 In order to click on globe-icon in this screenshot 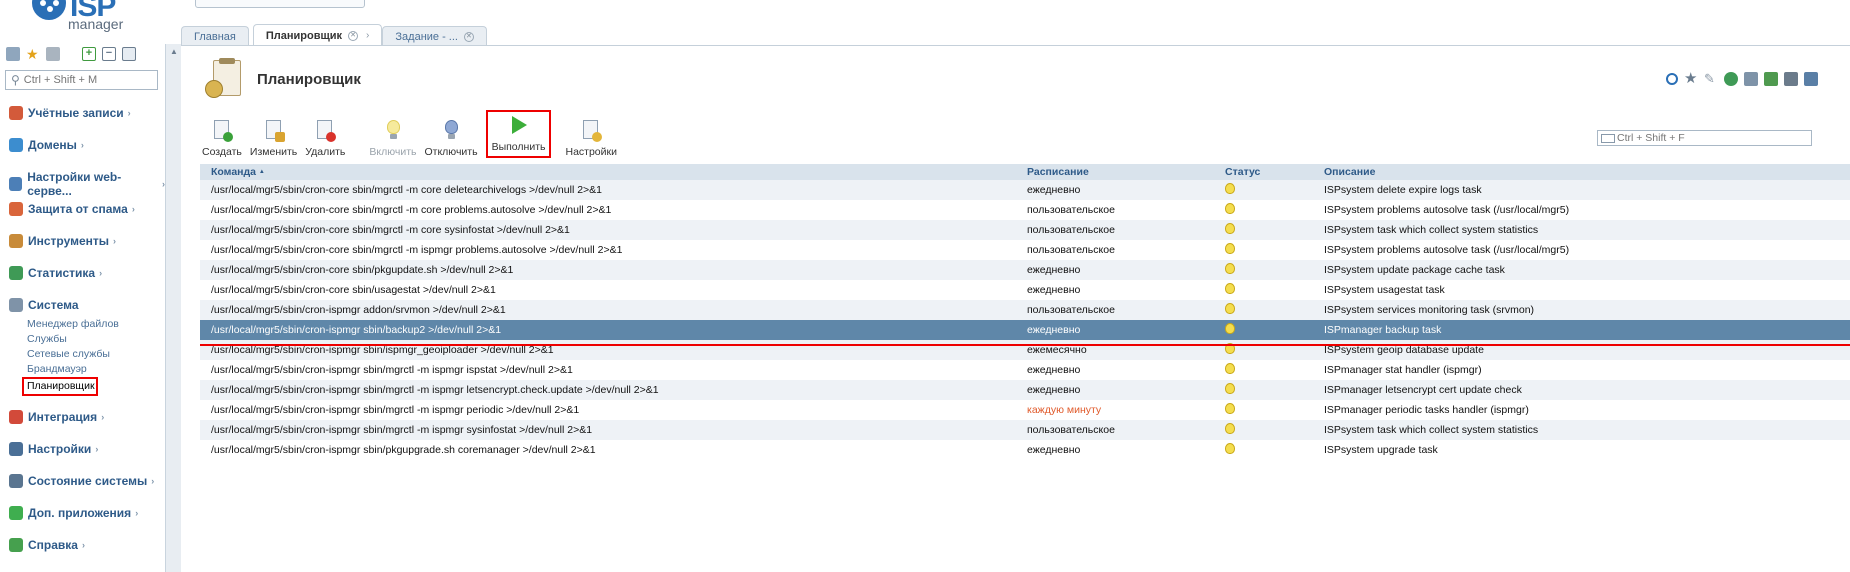, I will do `click(1731, 79)`.